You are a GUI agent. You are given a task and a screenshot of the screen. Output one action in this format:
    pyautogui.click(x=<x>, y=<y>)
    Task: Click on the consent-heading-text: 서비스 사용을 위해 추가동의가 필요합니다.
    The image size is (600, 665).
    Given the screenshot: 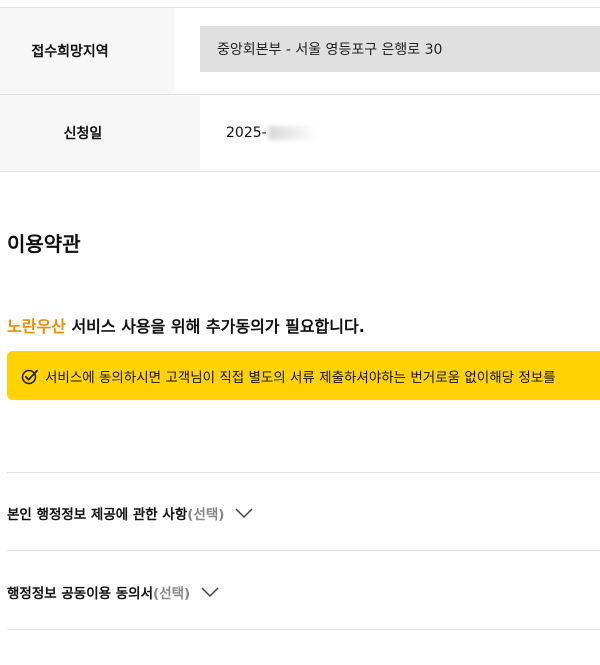 What is the action you would take?
    pyautogui.click(x=215, y=326)
    